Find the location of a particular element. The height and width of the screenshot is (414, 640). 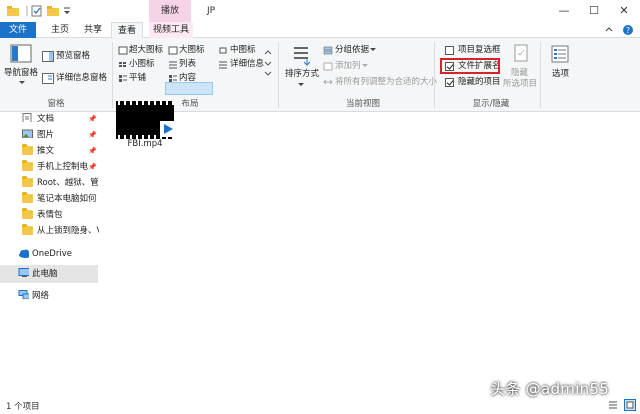

nav-item-folder: 从上锁到隐身、V is located at coordinates (49, 231).